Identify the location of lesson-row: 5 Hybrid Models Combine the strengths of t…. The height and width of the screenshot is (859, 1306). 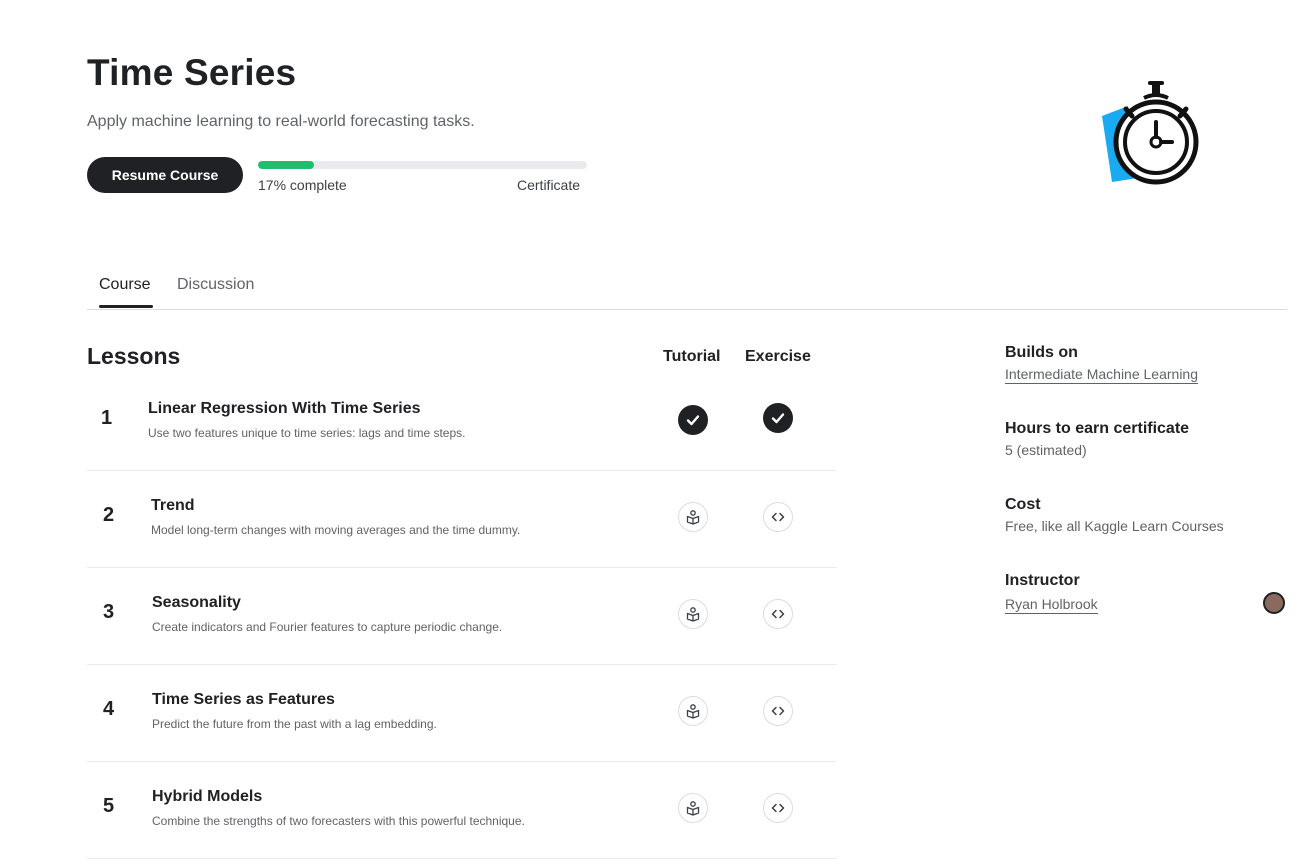
(462, 810).